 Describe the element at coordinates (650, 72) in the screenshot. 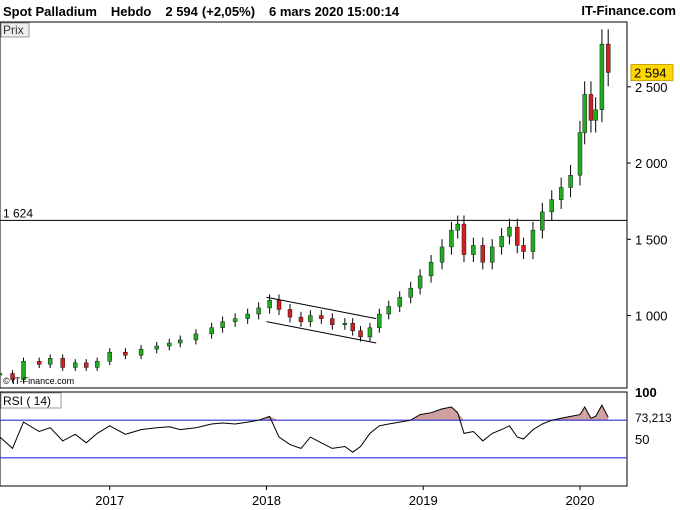

I see `last-price-label: 2 594` at that location.